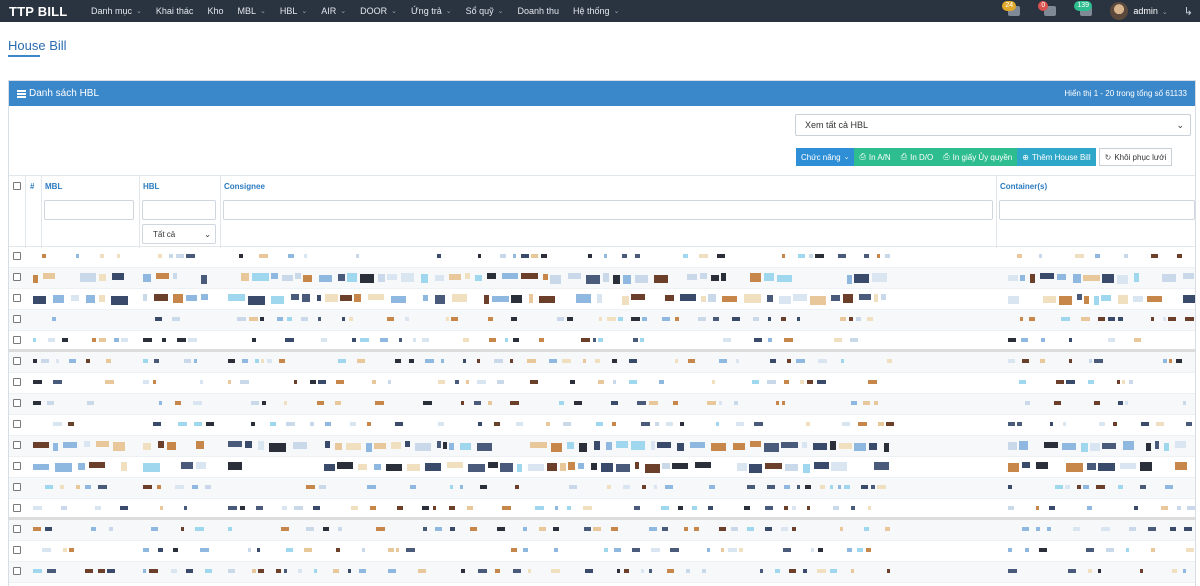 The height and width of the screenshot is (586, 1200). What do you see at coordinates (875, 157) in the screenshot?
I see `print-an-button: ⎙ In A/N` at bounding box center [875, 157].